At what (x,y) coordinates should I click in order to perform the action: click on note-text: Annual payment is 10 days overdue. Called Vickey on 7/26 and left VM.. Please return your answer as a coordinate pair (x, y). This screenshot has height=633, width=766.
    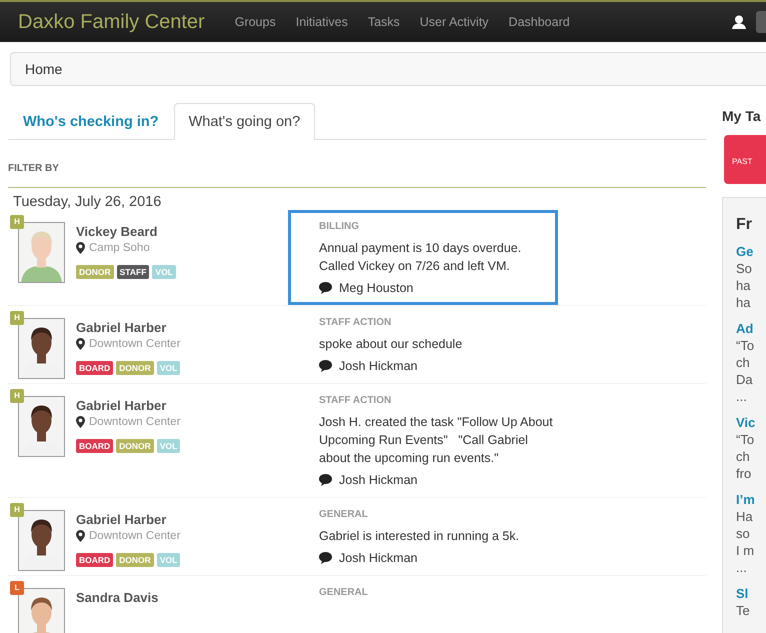
    Looking at the image, I should click on (420, 257).